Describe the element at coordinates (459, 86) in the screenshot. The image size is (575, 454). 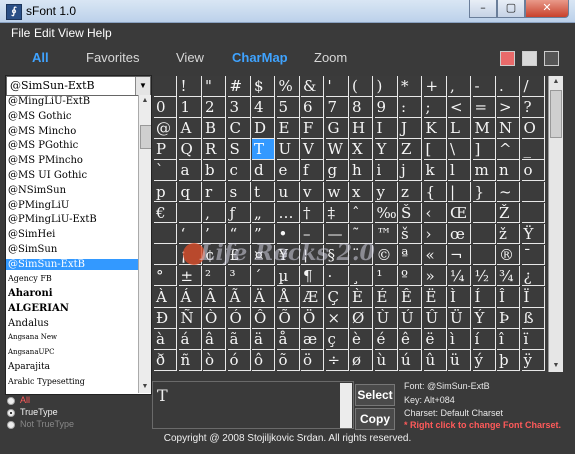
I see `char-cell: ,` at that location.